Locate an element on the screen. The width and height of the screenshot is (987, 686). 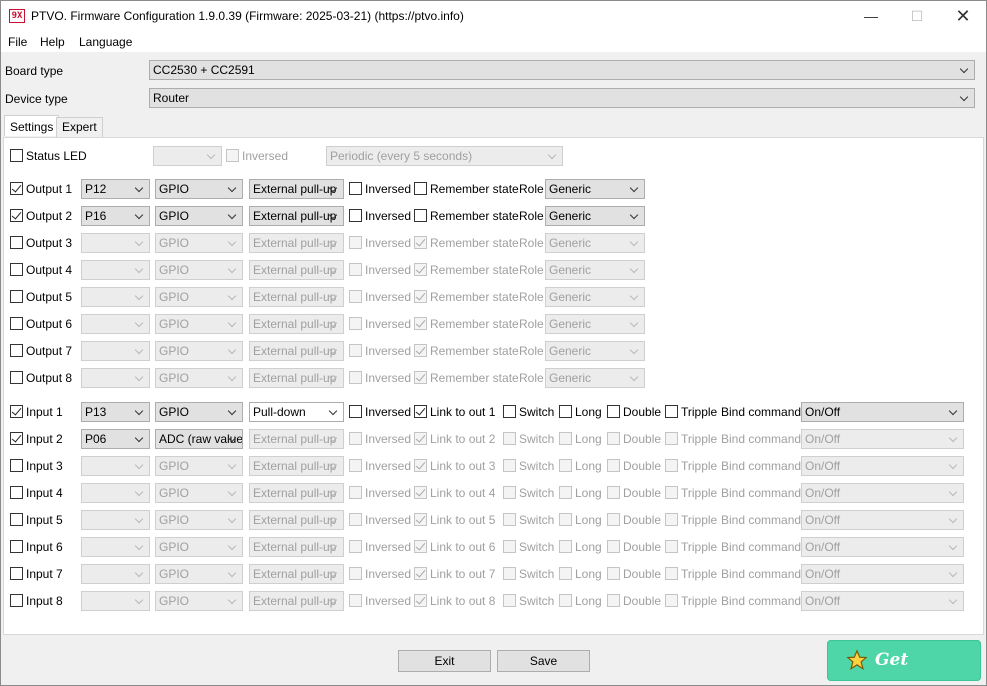
input-pin-select: P13 is located at coordinates (115, 412).